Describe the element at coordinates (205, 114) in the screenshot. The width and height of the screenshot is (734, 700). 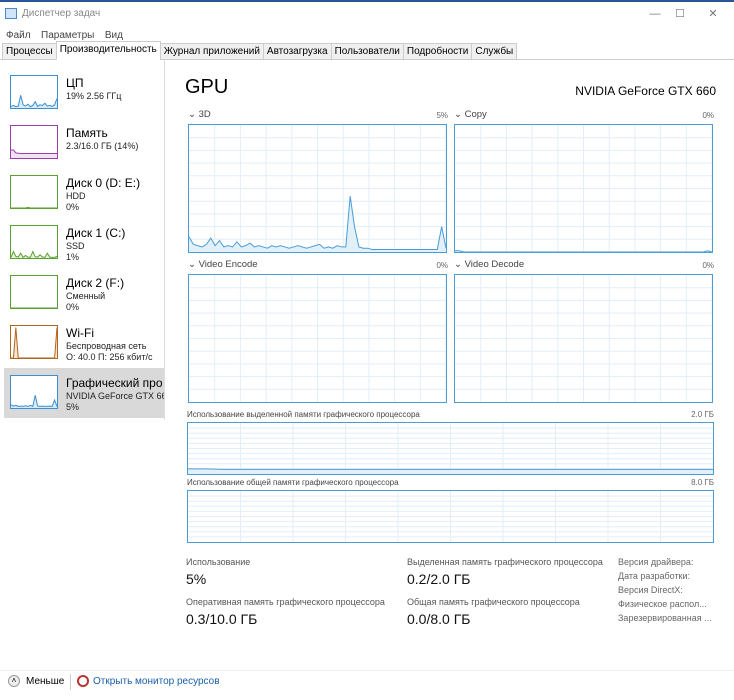
I see `engine-label: 3D` at that location.